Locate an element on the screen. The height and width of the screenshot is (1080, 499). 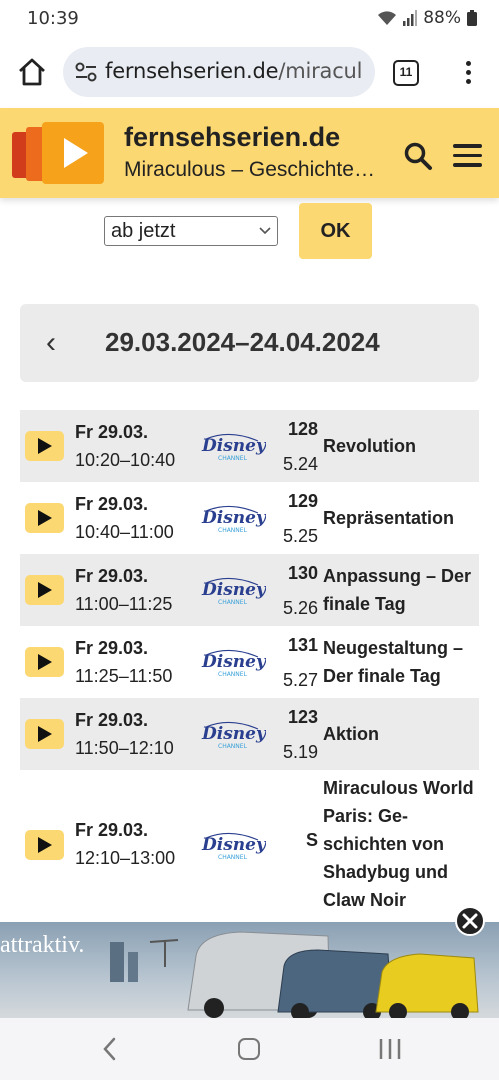
timeframe-select: ab jetzt is located at coordinates (191, 231).